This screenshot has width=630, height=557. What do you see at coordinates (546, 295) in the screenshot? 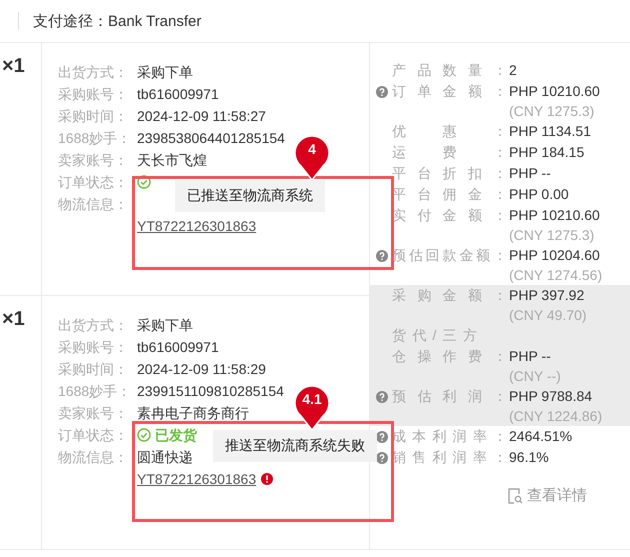
I see `summary-value: PHP 397.92` at bounding box center [546, 295].